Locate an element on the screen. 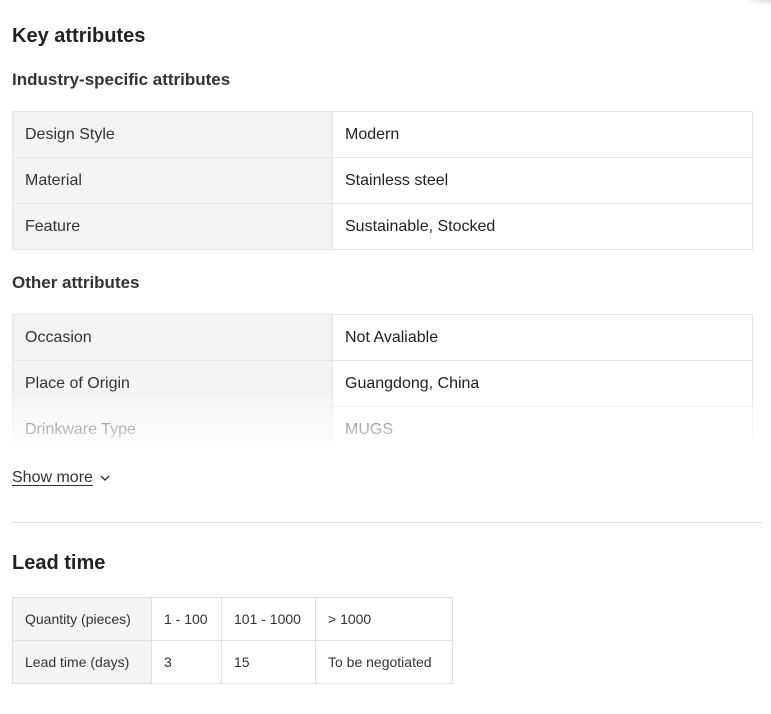 This screenshot has width=771, height=714. table-row: Lead time (days) 3 15 To be negotiated is located at coordinates (232, 662).